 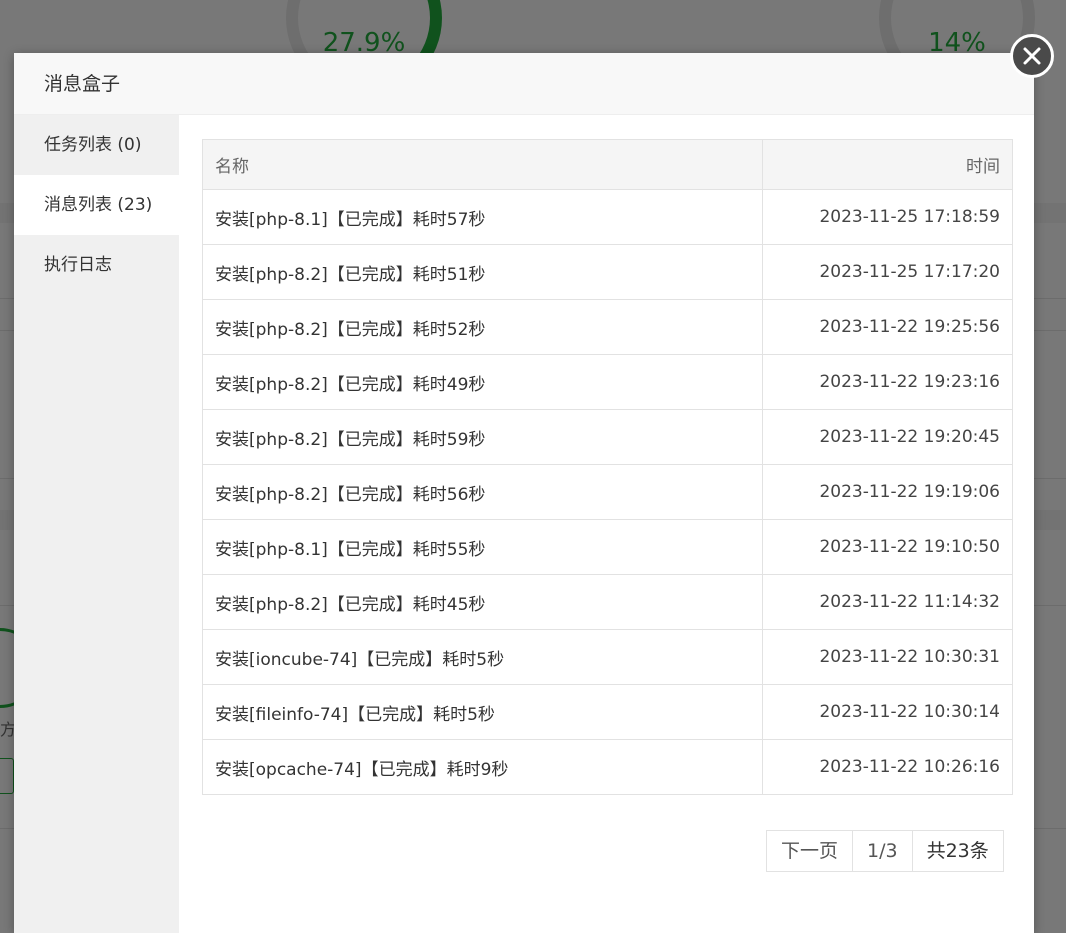 I want to click on dialog-header: 消息盒子, so click(x=524, y=84).